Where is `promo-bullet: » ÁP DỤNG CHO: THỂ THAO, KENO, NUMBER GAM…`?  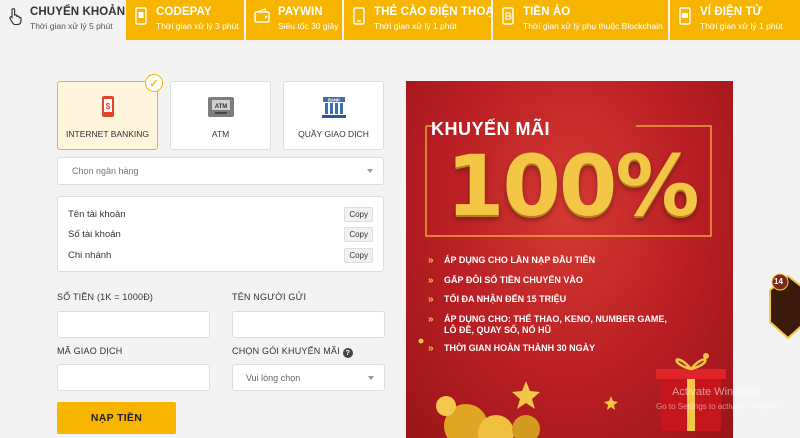 promo-bullet: » ÁP DỤNG CHO: THỂ THAO, KENO, NUMBER GAM… is located at coordinates (547, 324).